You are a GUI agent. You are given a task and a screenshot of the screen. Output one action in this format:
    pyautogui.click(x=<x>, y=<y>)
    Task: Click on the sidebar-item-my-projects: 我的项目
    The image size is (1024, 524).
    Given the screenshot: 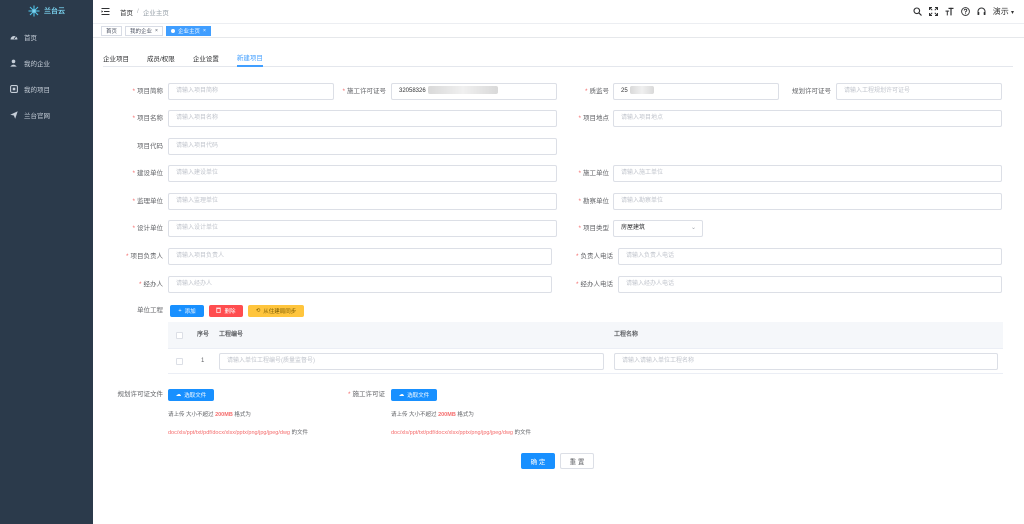 What is the action you would take?
    pyautogui.click(x=46, y=89)
    